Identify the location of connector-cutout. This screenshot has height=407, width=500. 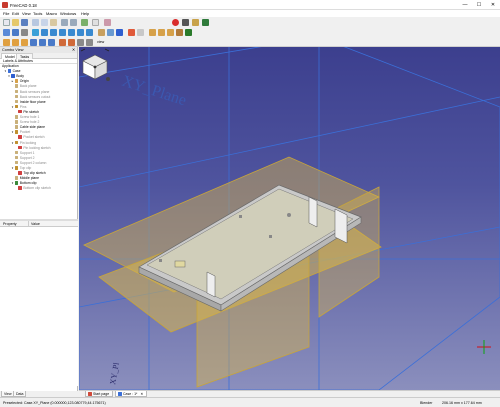
(180, 264).